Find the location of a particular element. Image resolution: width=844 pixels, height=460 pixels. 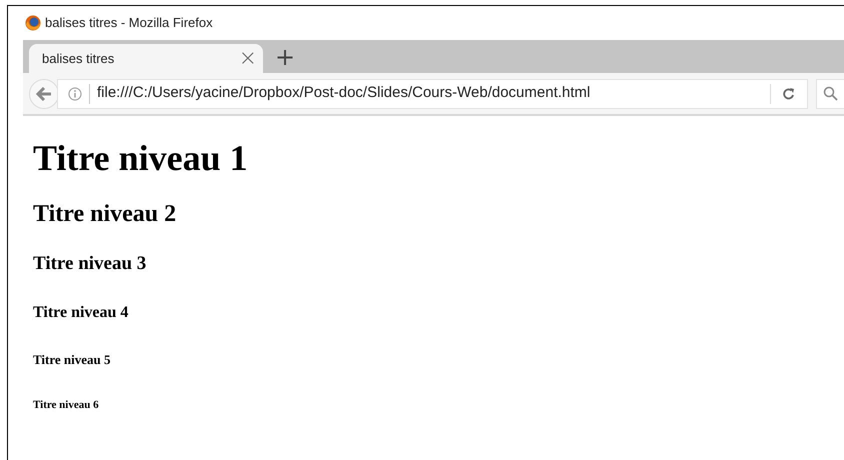

browser-tab: balises titres × is located at coordinates (146, 58).